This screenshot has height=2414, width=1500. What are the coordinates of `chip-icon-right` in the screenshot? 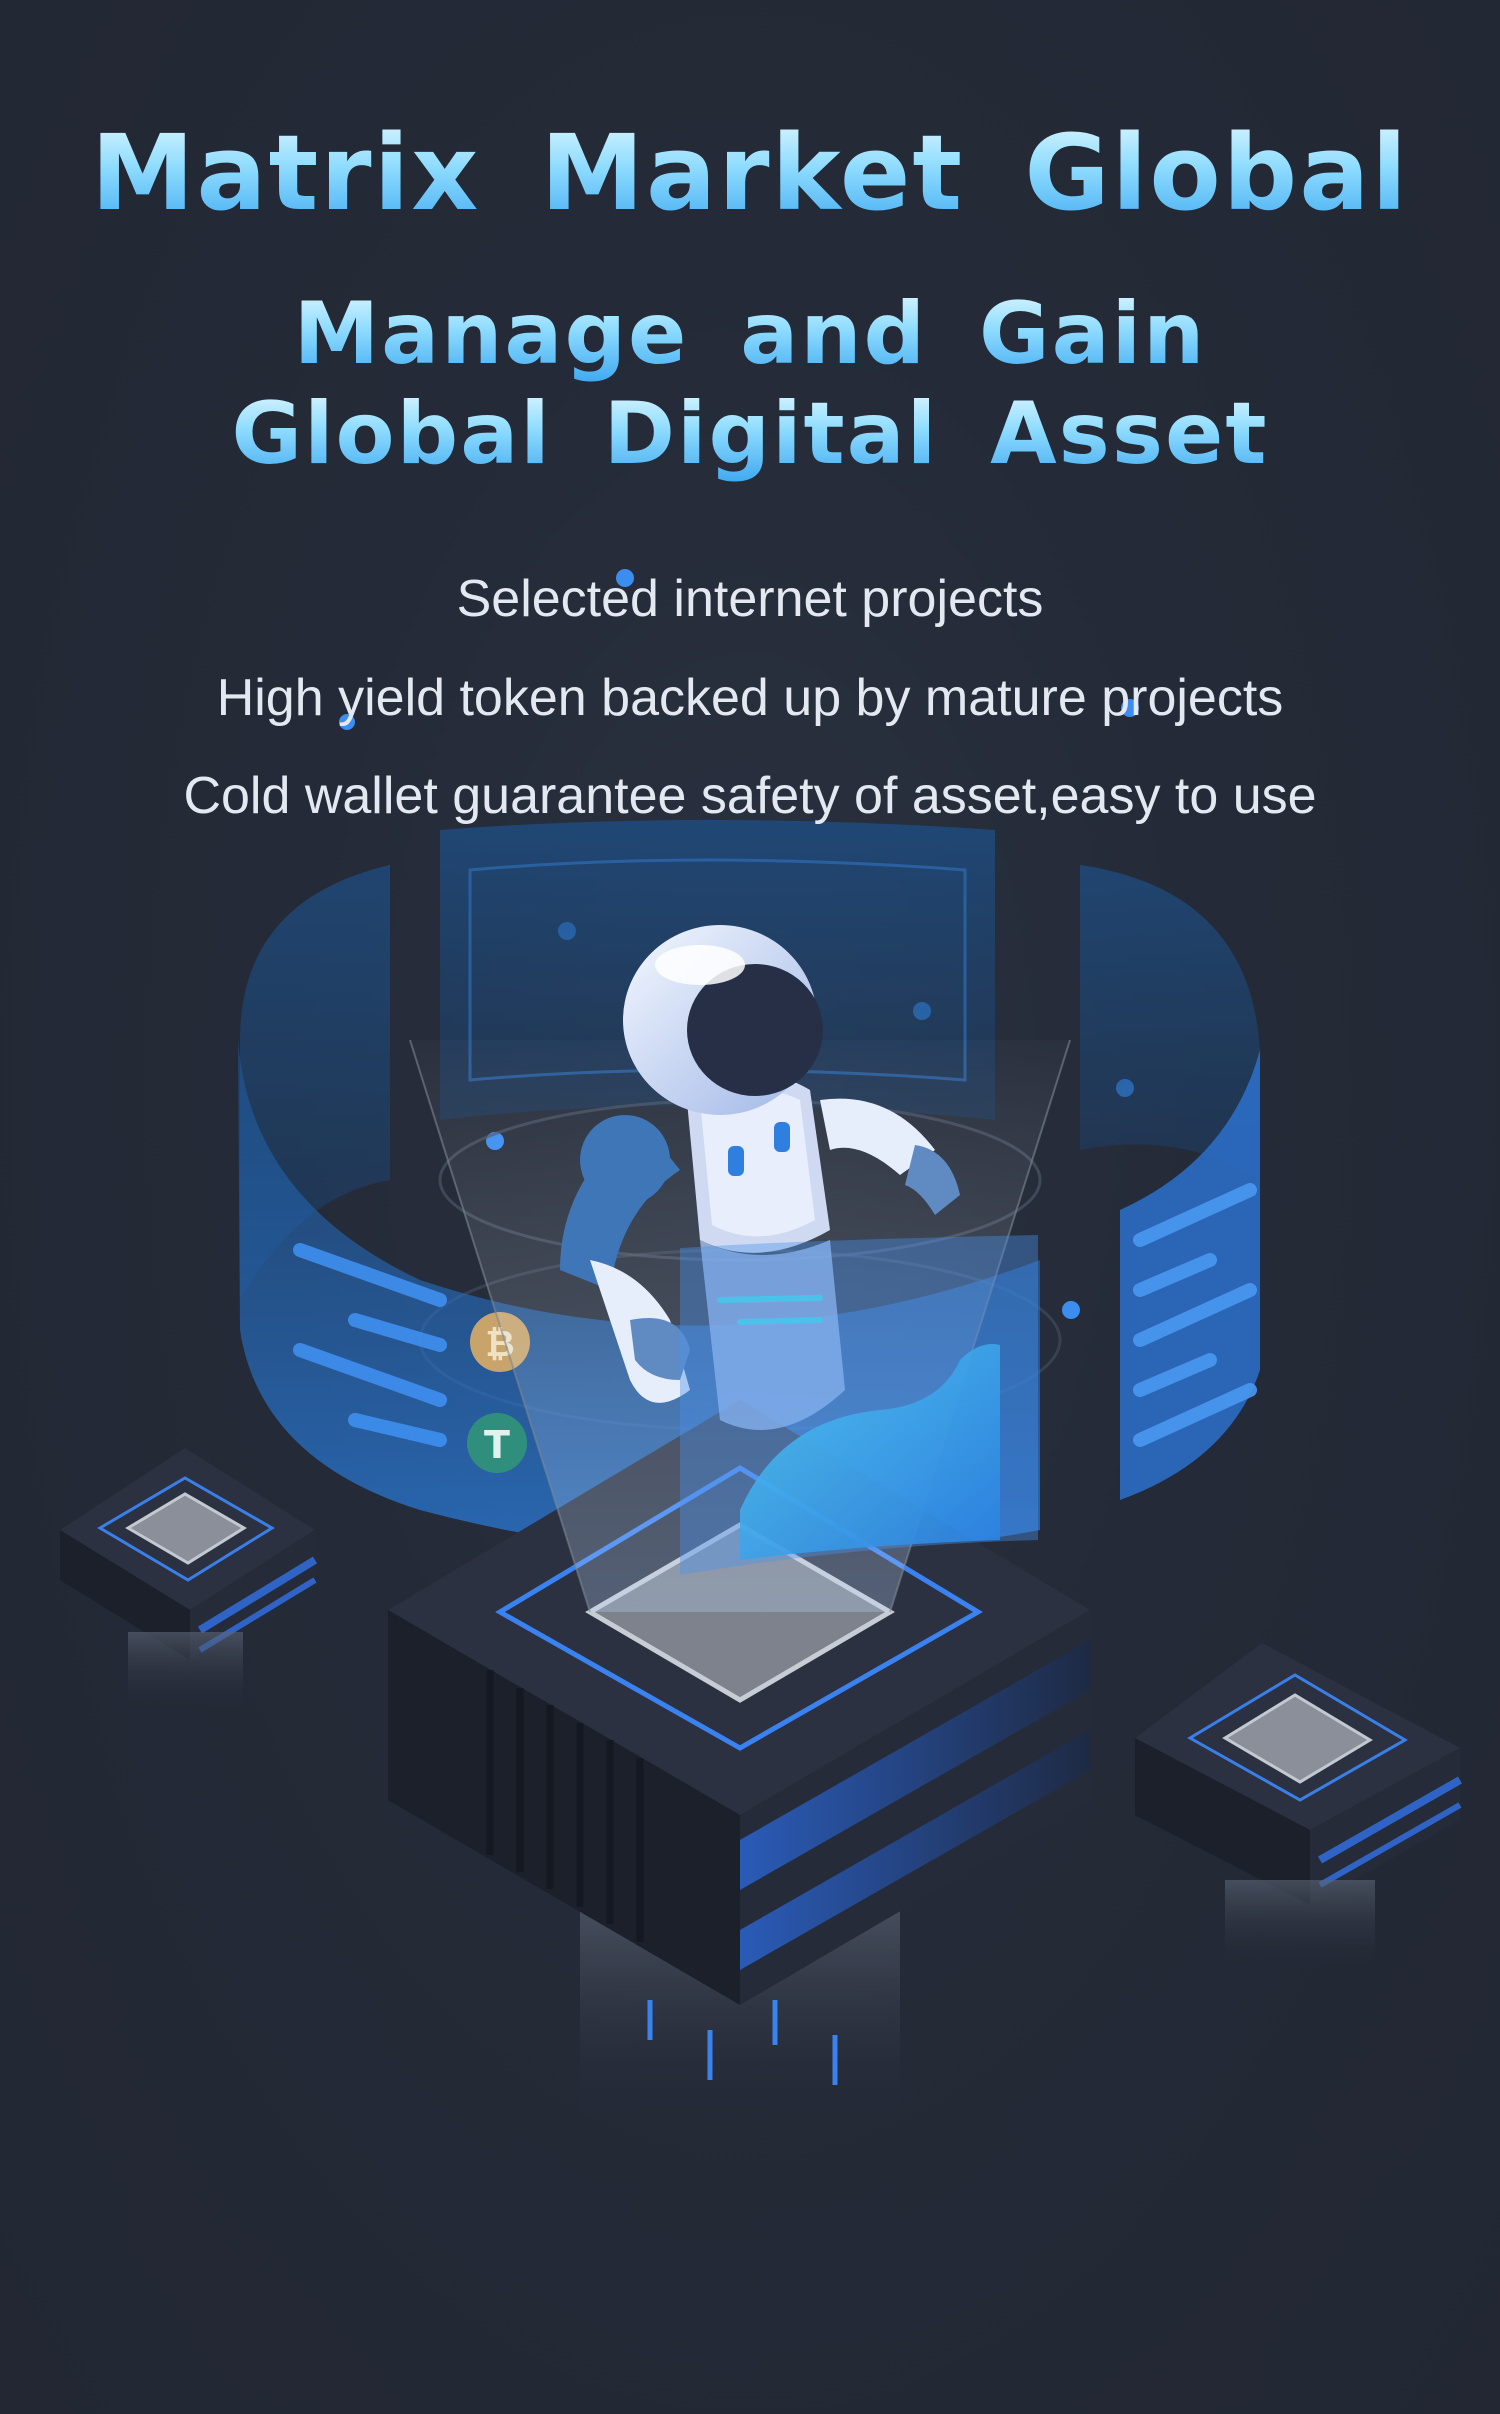 It's located at (1298, 1806).